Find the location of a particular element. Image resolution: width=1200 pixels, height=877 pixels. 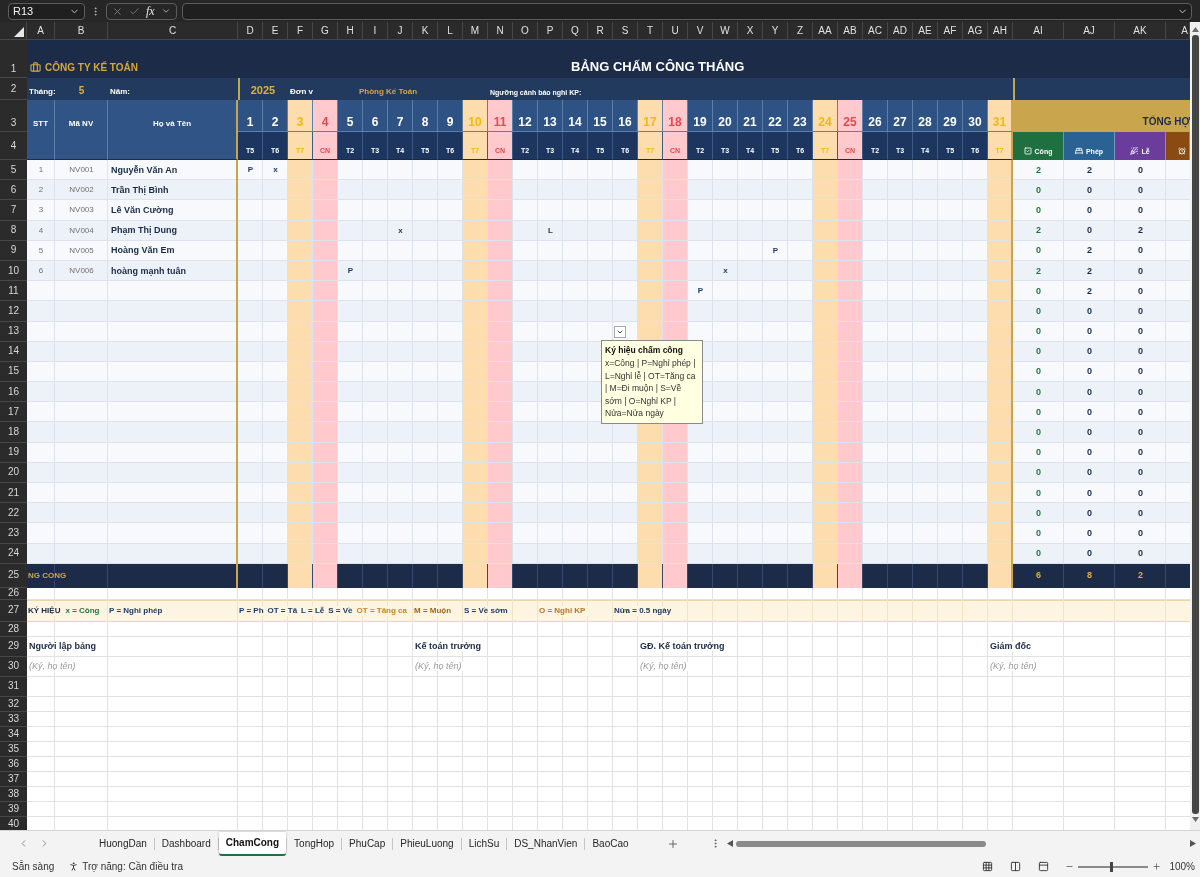

sheet-tab: LichSu is located at coordinates (484, 843).